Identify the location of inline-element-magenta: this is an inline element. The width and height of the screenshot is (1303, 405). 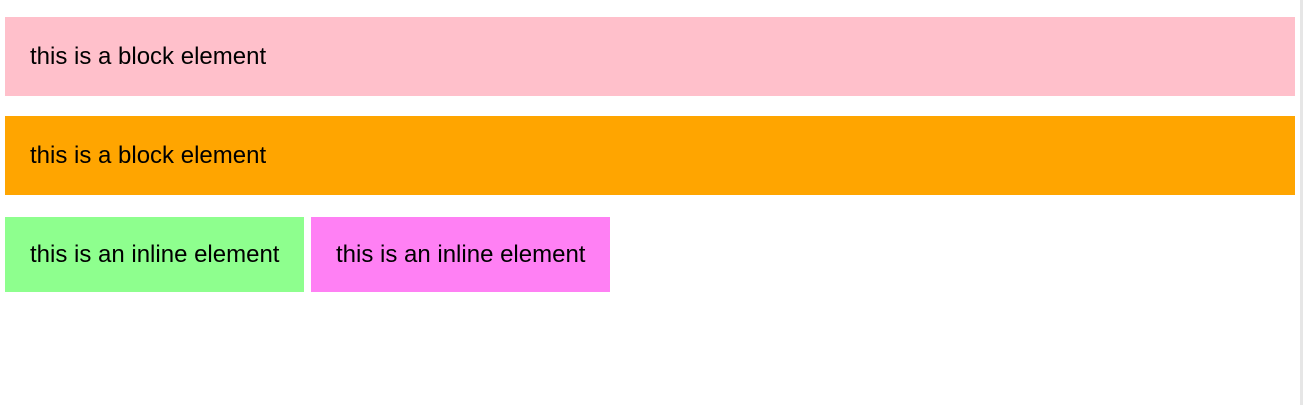
(460, 254).